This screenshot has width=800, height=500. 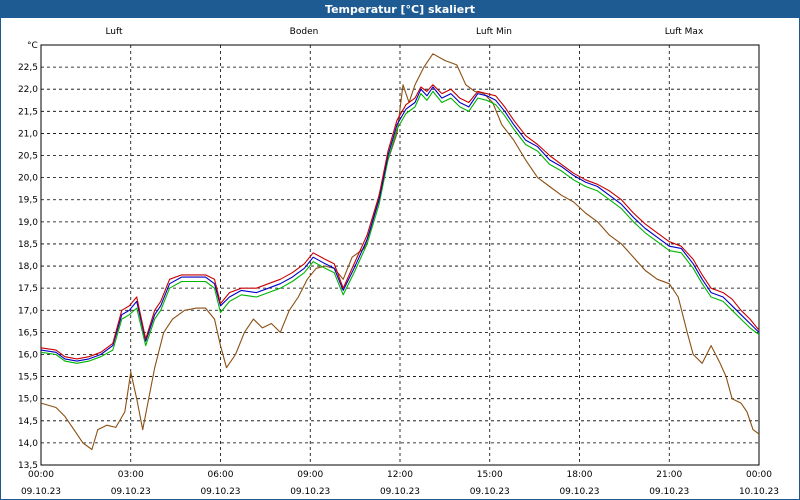 I want to click on x-tick-time: 21:00, so click(x=669, y=475).